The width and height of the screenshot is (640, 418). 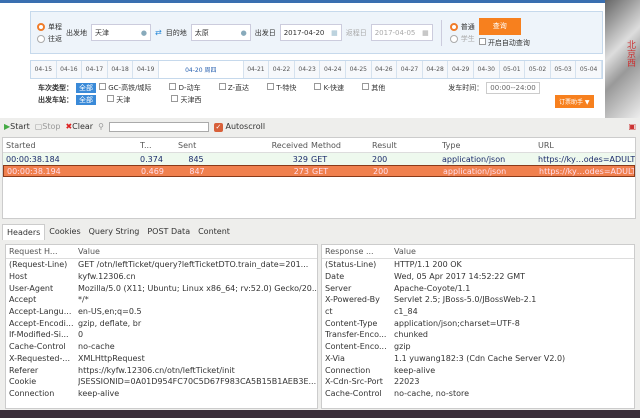 I want to click on header-row: X-Requested-... XMLHttpRequest, so click(x=161, y=359).